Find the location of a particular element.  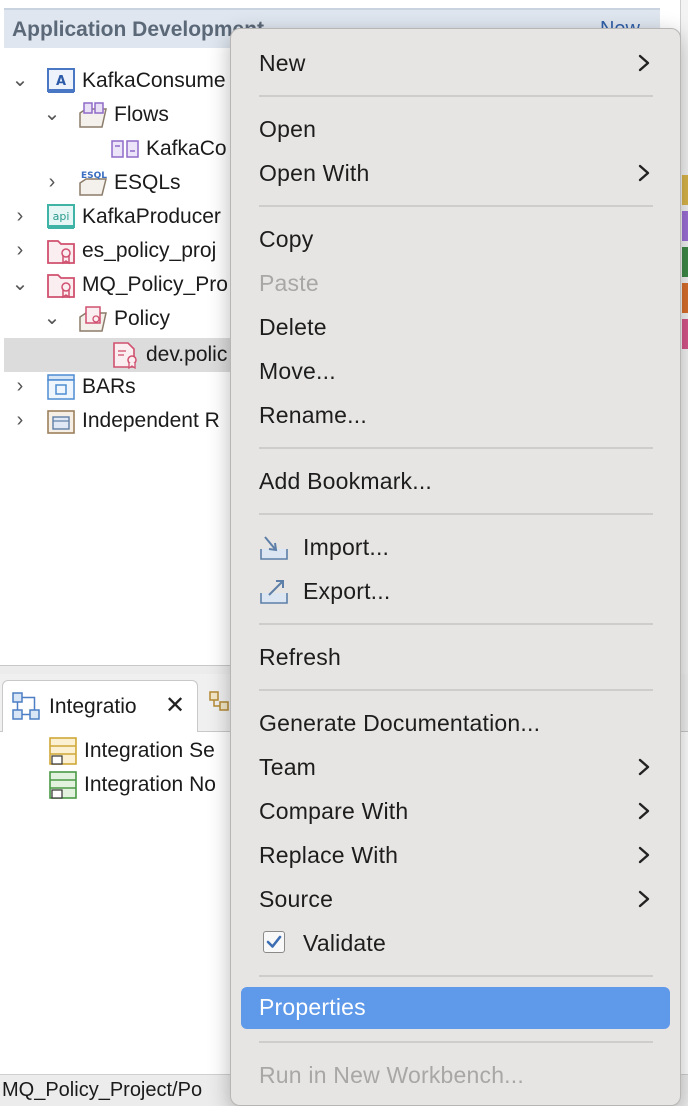

tree-item-label: es_policy_proj is located at coordinates (149, 250).